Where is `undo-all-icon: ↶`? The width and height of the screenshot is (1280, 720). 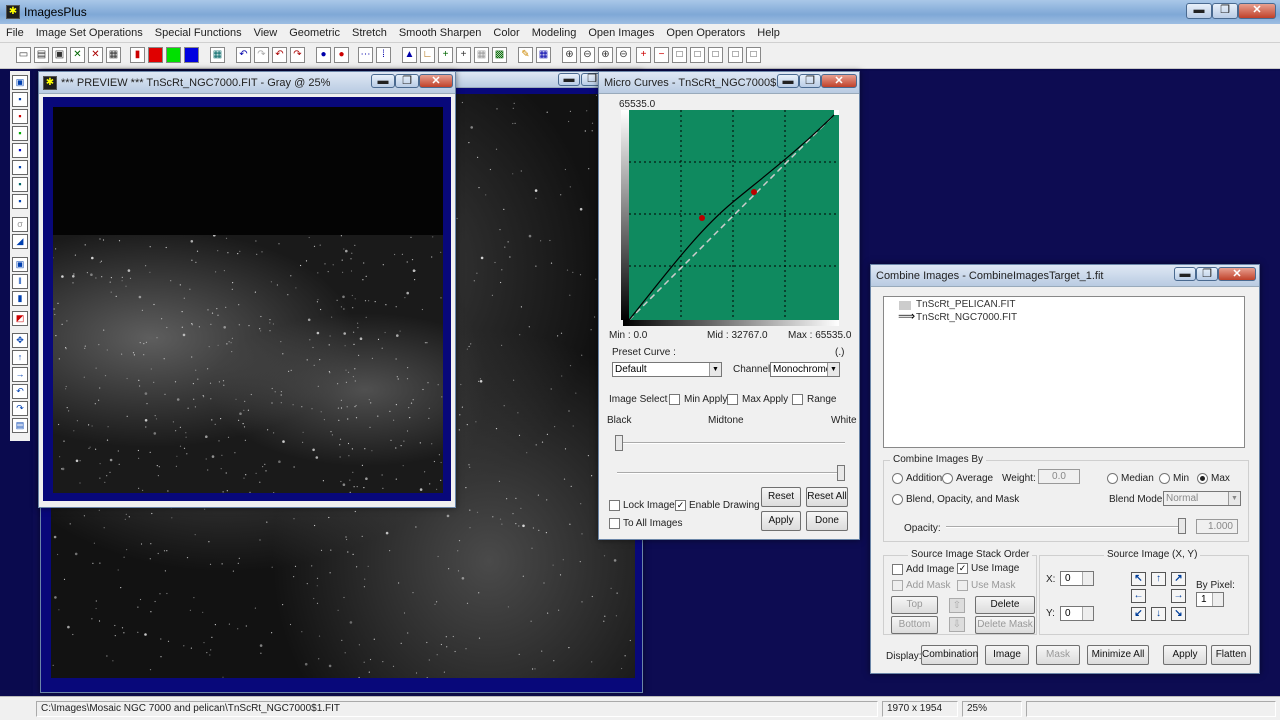 undo-all-icon: ↶ is located at coordinates (279, 55).